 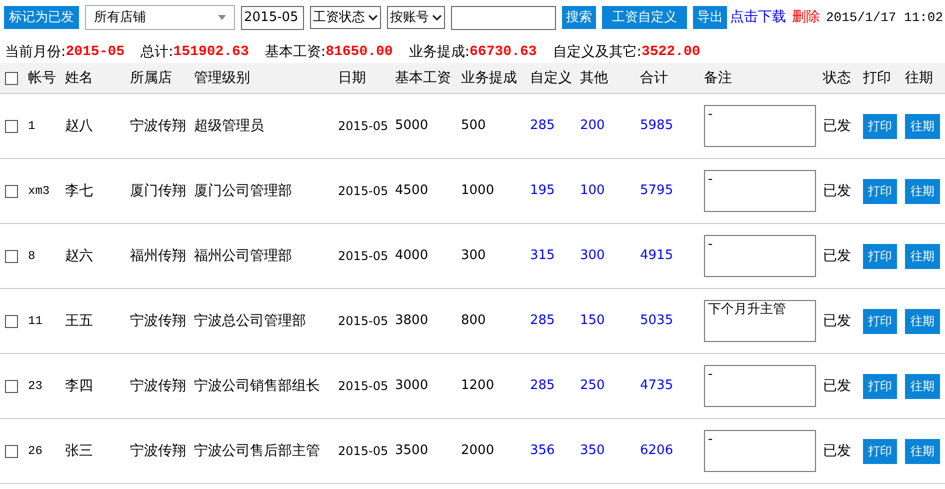 What do you see at coordinates (35, 52) in the screenshot?
I see `summary-label: 当前月份:` at bounding box center [35, 52].